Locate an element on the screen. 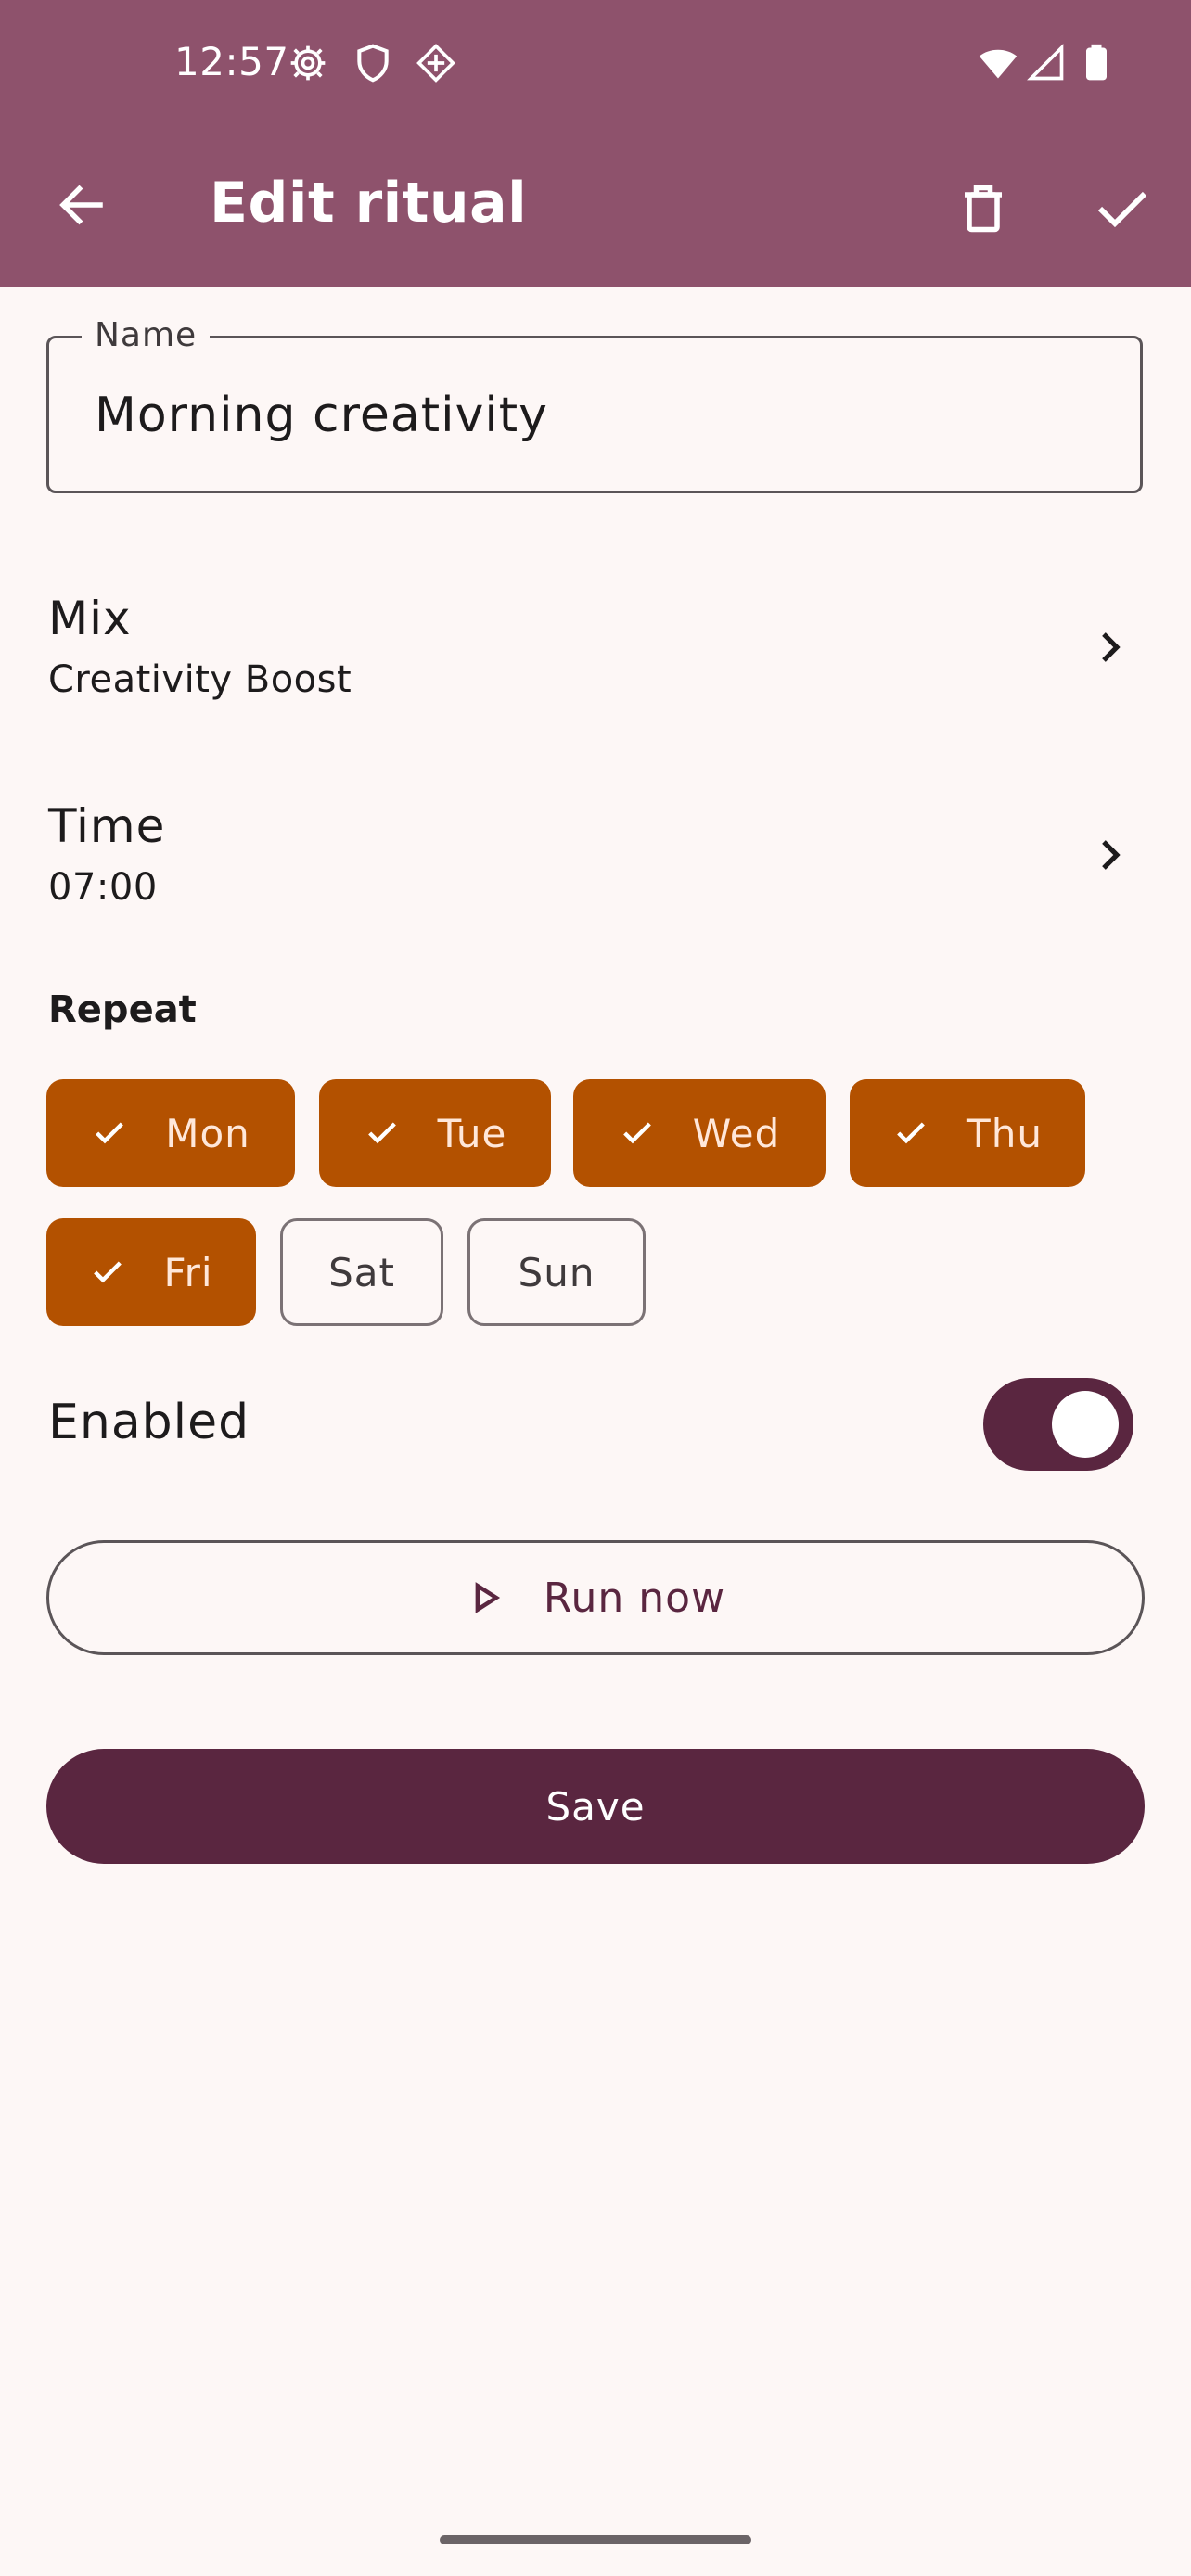 The image size is (1191, 2576). run-now-label: Run now is located at coordinates (634, 1598).